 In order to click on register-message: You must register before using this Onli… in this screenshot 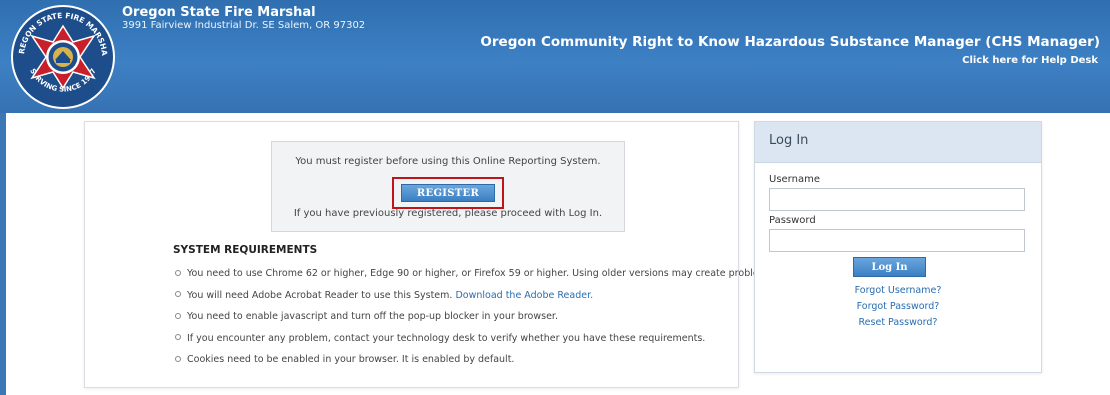, I will do `click(448, 161)`.